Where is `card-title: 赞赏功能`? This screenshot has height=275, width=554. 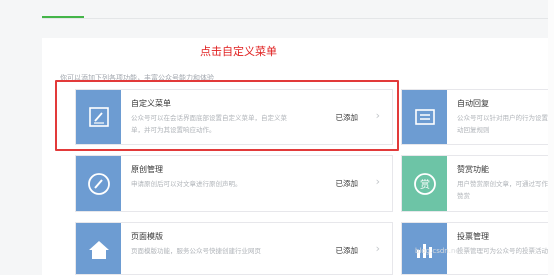
card-title: 赞赏功能 is located at coordinates (473, 169).